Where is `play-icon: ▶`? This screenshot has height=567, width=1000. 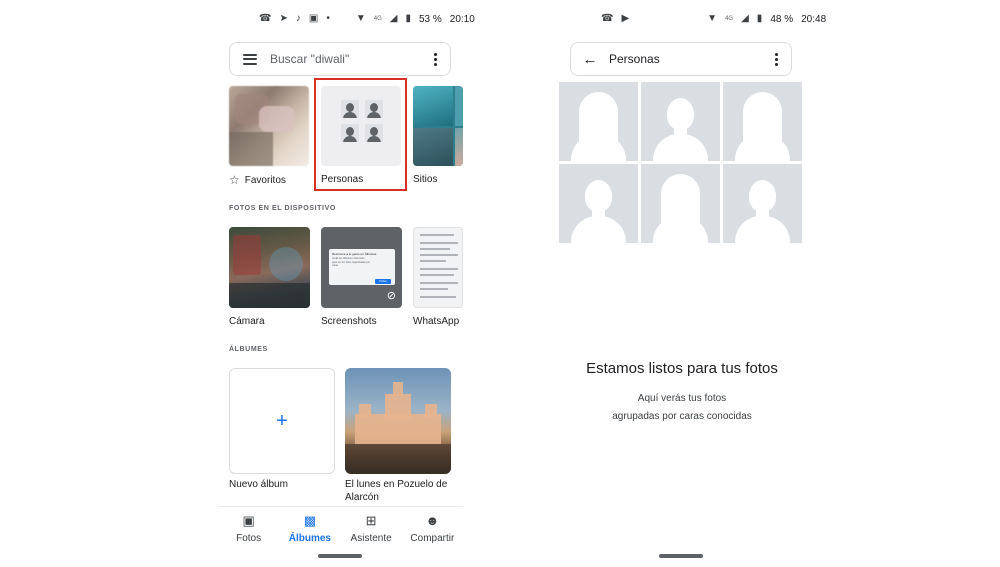 play-icon: ▶ is located at coordinates (625, 18).